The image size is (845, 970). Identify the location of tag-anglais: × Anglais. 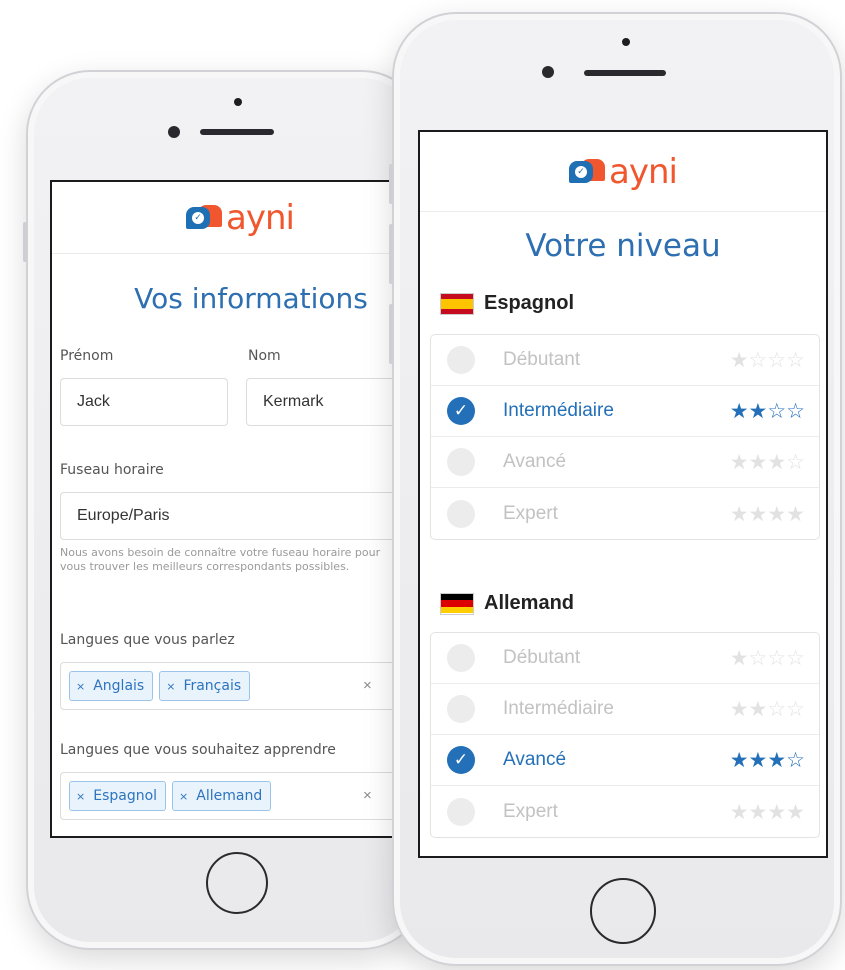
(111, 686).